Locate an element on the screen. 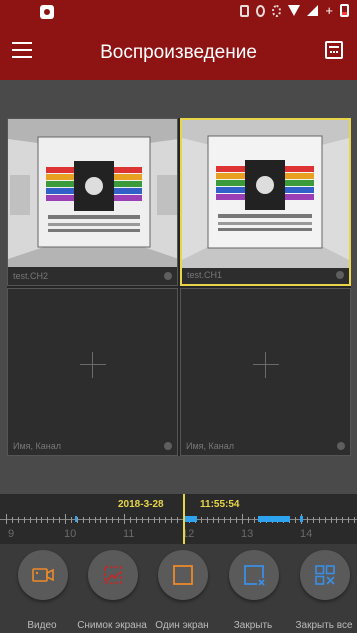 This screenshot has height=633, width=357. playback-cell-ch1: test.CH1 is located at coordinates (265, 202).